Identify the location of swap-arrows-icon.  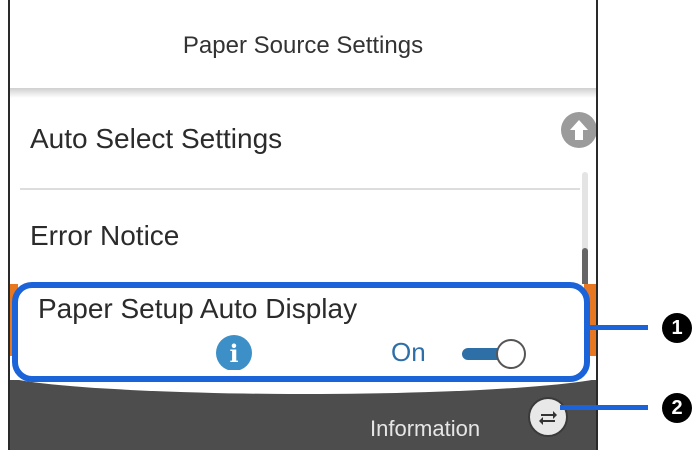
(548, 418).